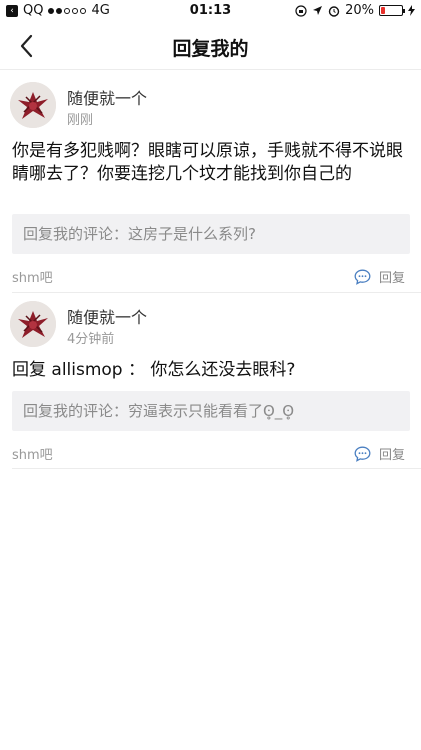 The width and height of the screenshot is (421, 750). Describe the element at coordinates (211, 234) in the screenshot. I see `quoted-comment: 回复我的评论：这房子是什么系列?` at that location.